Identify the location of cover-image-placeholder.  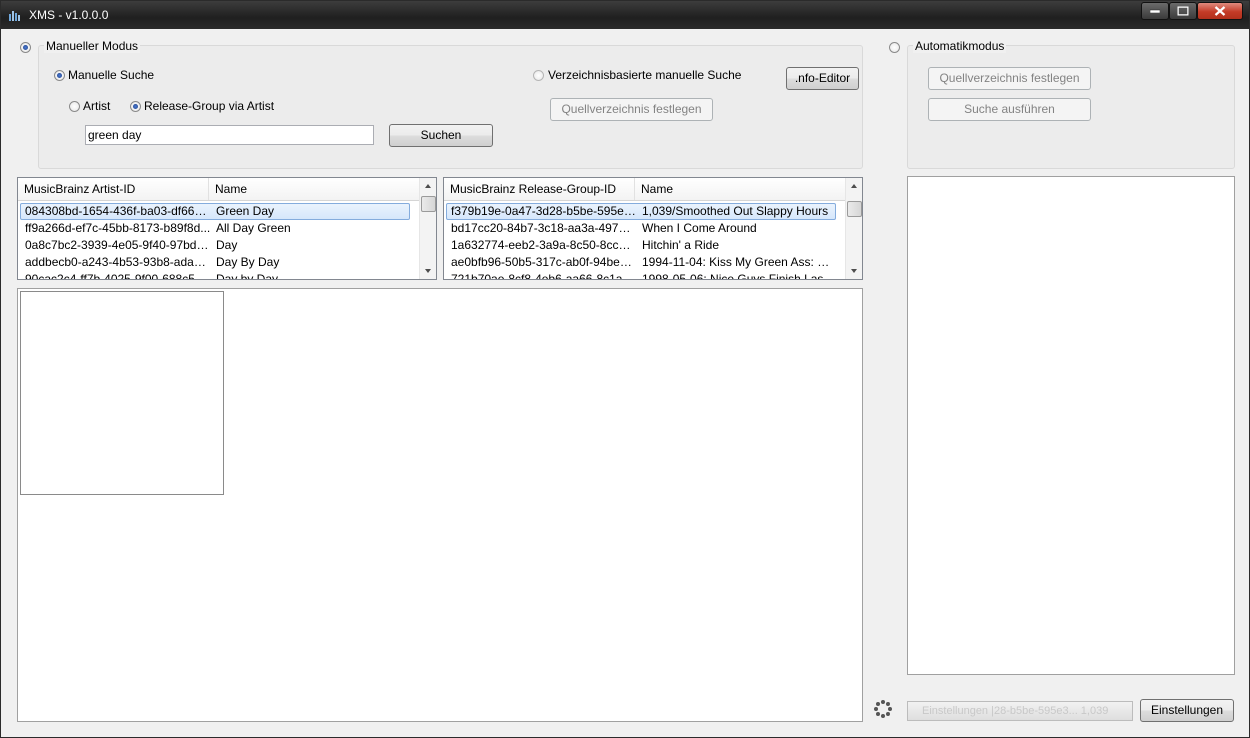
(122, 393).